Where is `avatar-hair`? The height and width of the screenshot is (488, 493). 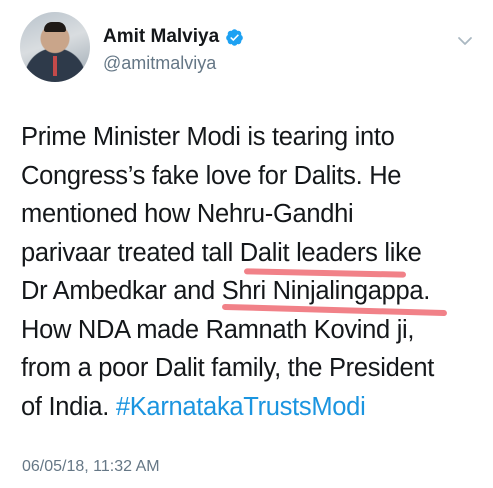 avatar-hair is located at coordinates (55, 27).